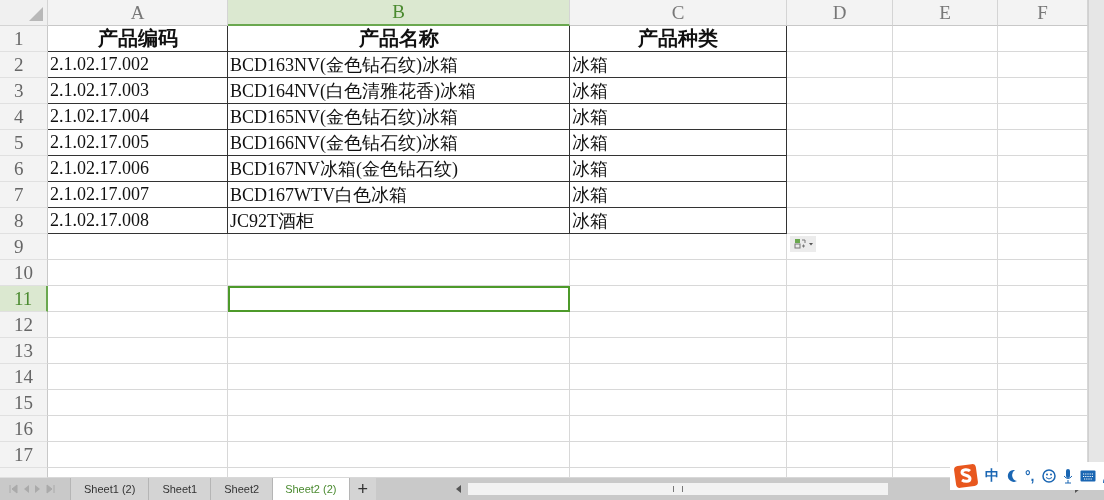  Describe the element at coordinates (1030, 476) in the screenshot. I see `punctuation-toggle: °,` at that location.